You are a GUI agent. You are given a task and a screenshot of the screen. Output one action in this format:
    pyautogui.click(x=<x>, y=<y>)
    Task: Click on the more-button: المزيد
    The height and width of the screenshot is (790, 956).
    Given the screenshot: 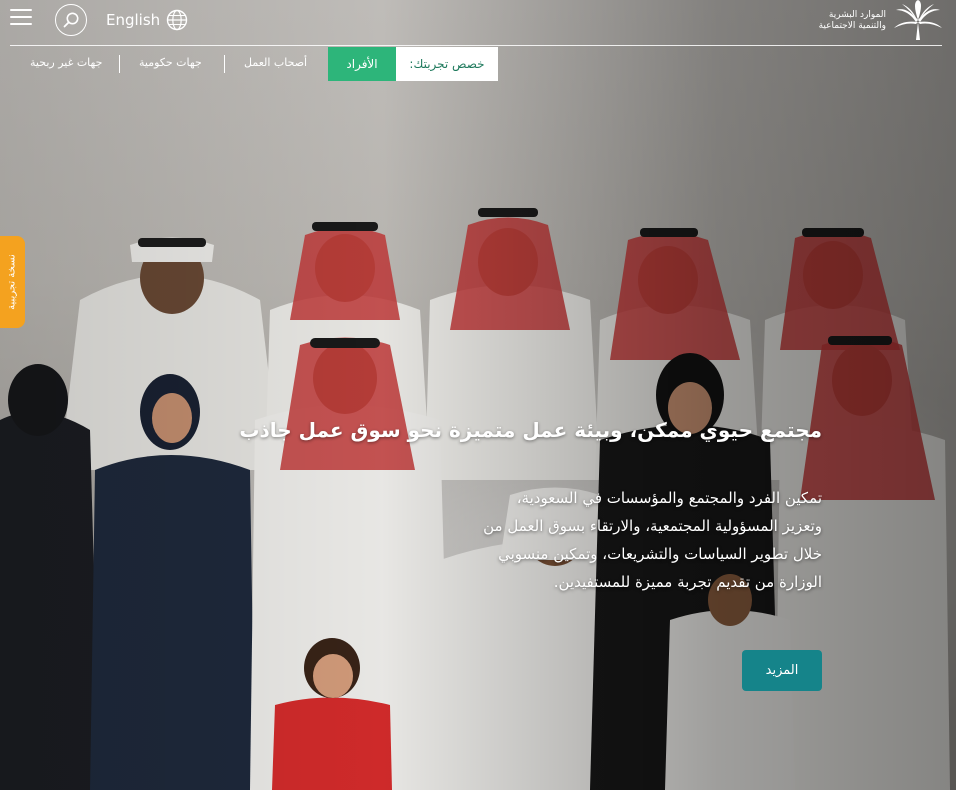 What is the action you would take?
    pyautogui.click(x=782, y=670)
    